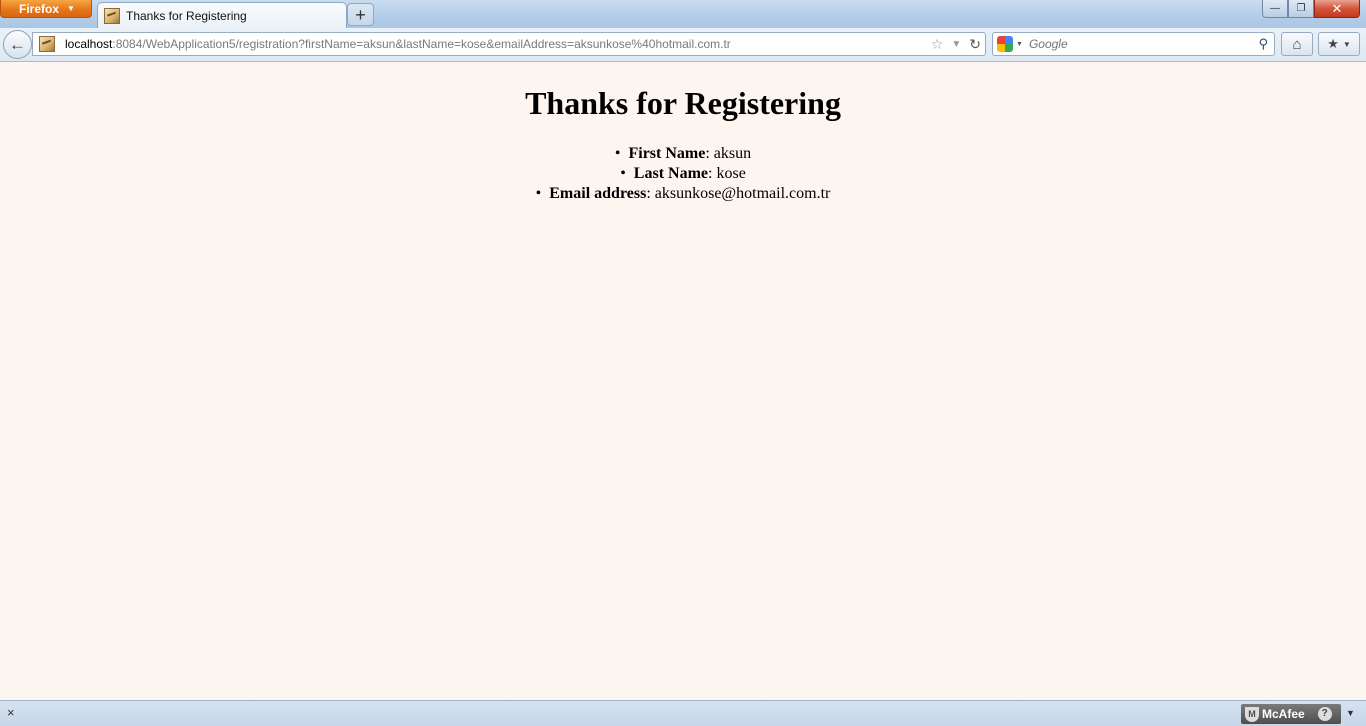  Describe the element at coordinates (1301, 9) in the screenshot. I see `restore-button: ❐` at that location.